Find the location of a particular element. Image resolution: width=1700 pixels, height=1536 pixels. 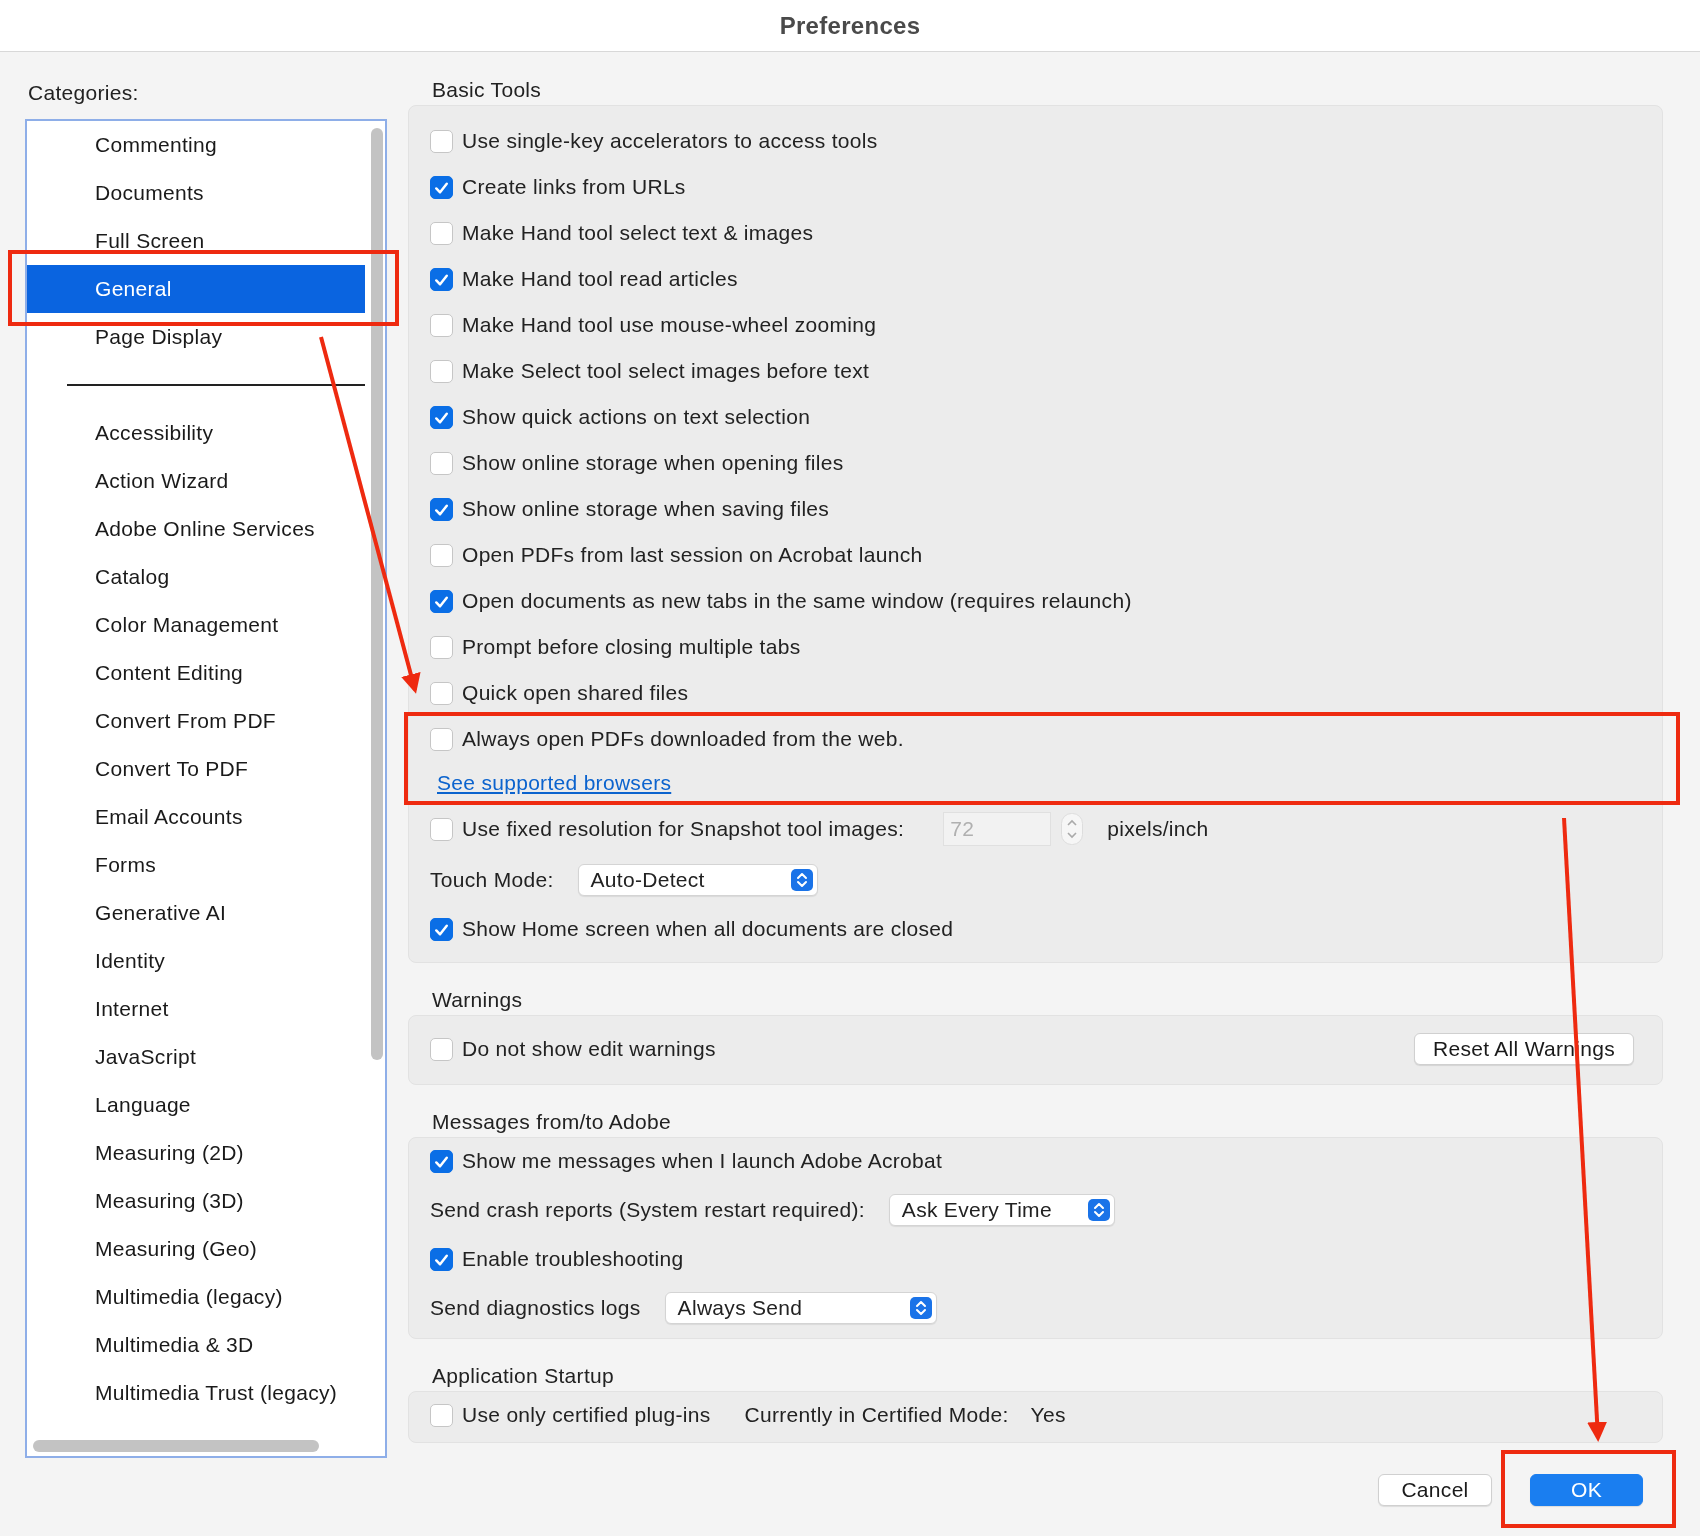

window-title: Preferences is located at coordinates (850, 25).